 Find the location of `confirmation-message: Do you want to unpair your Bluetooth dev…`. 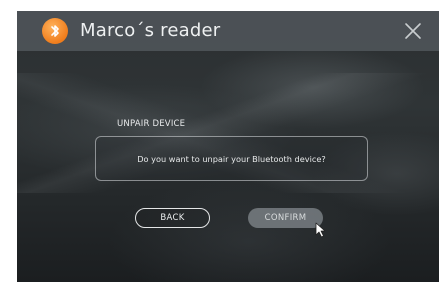

confirmation-message: Do you want to unpair your Bluetooth dev… is located at coordinates (231, 158).